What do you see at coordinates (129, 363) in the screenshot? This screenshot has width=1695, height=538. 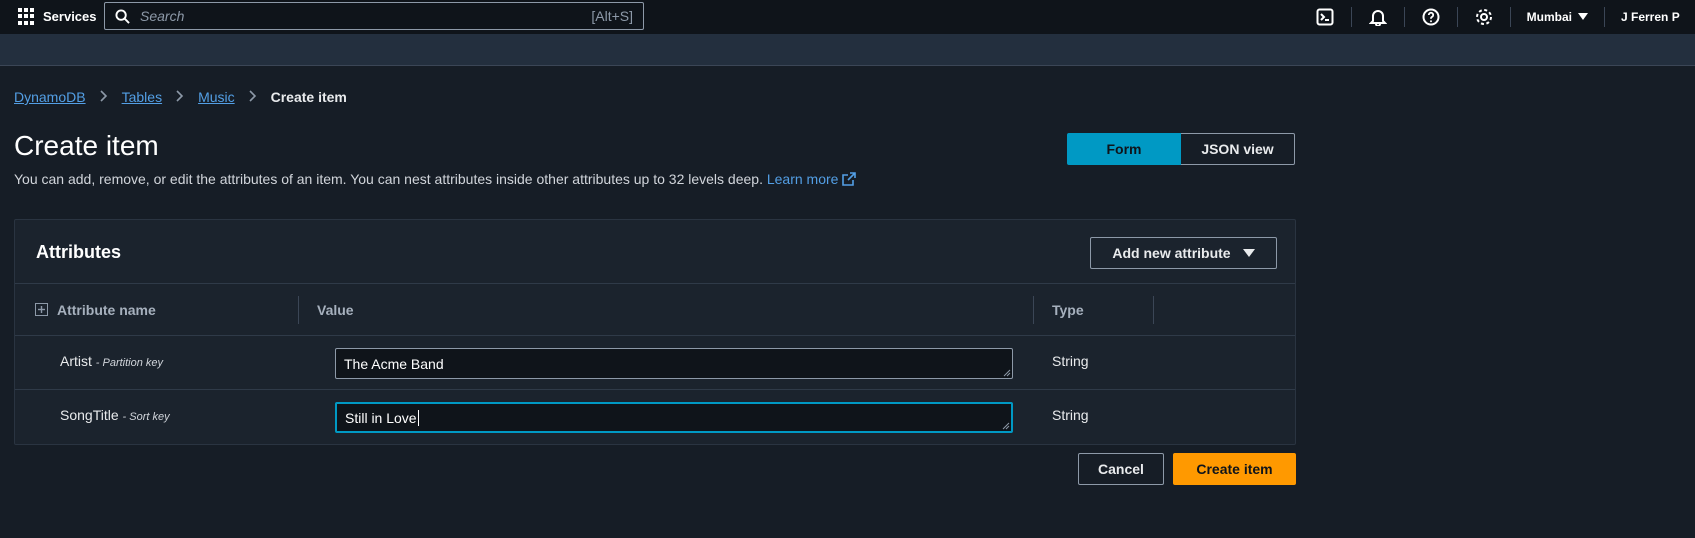 I see `key-type-label: - Partition key` at bounding box center [129, 363].